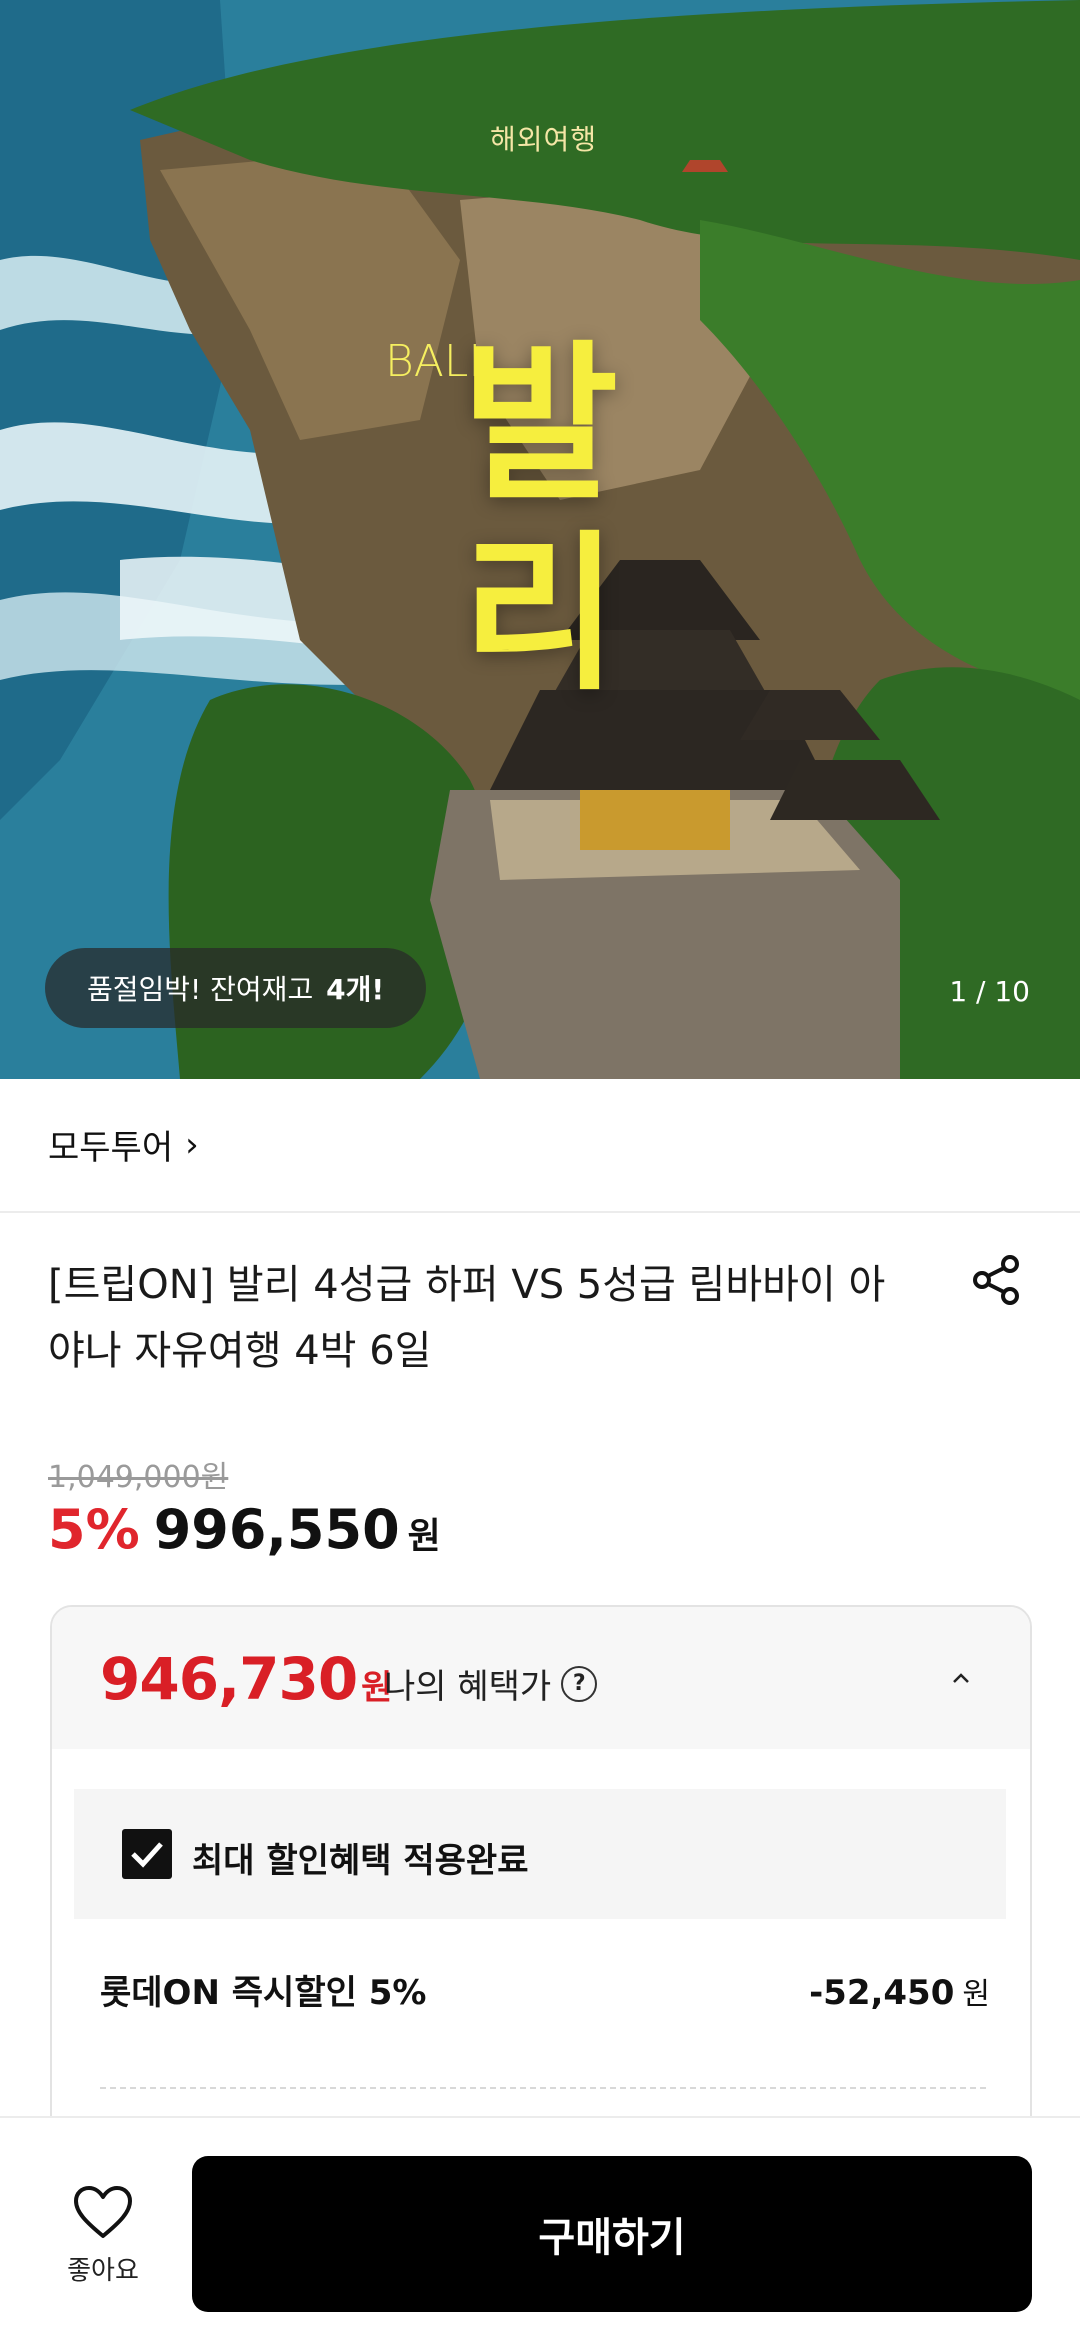 The height and width of the screenshot is (2347, 1080). I want to click on hero-title: 발 리, so click(552, 520).